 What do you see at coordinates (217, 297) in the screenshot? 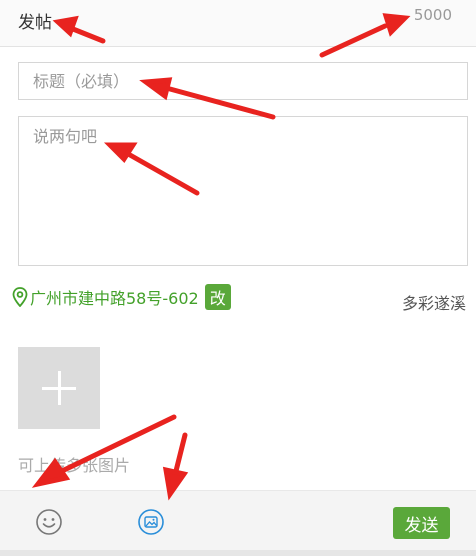
I see `edit-location-button: 改` at bounding box center [217, 297].